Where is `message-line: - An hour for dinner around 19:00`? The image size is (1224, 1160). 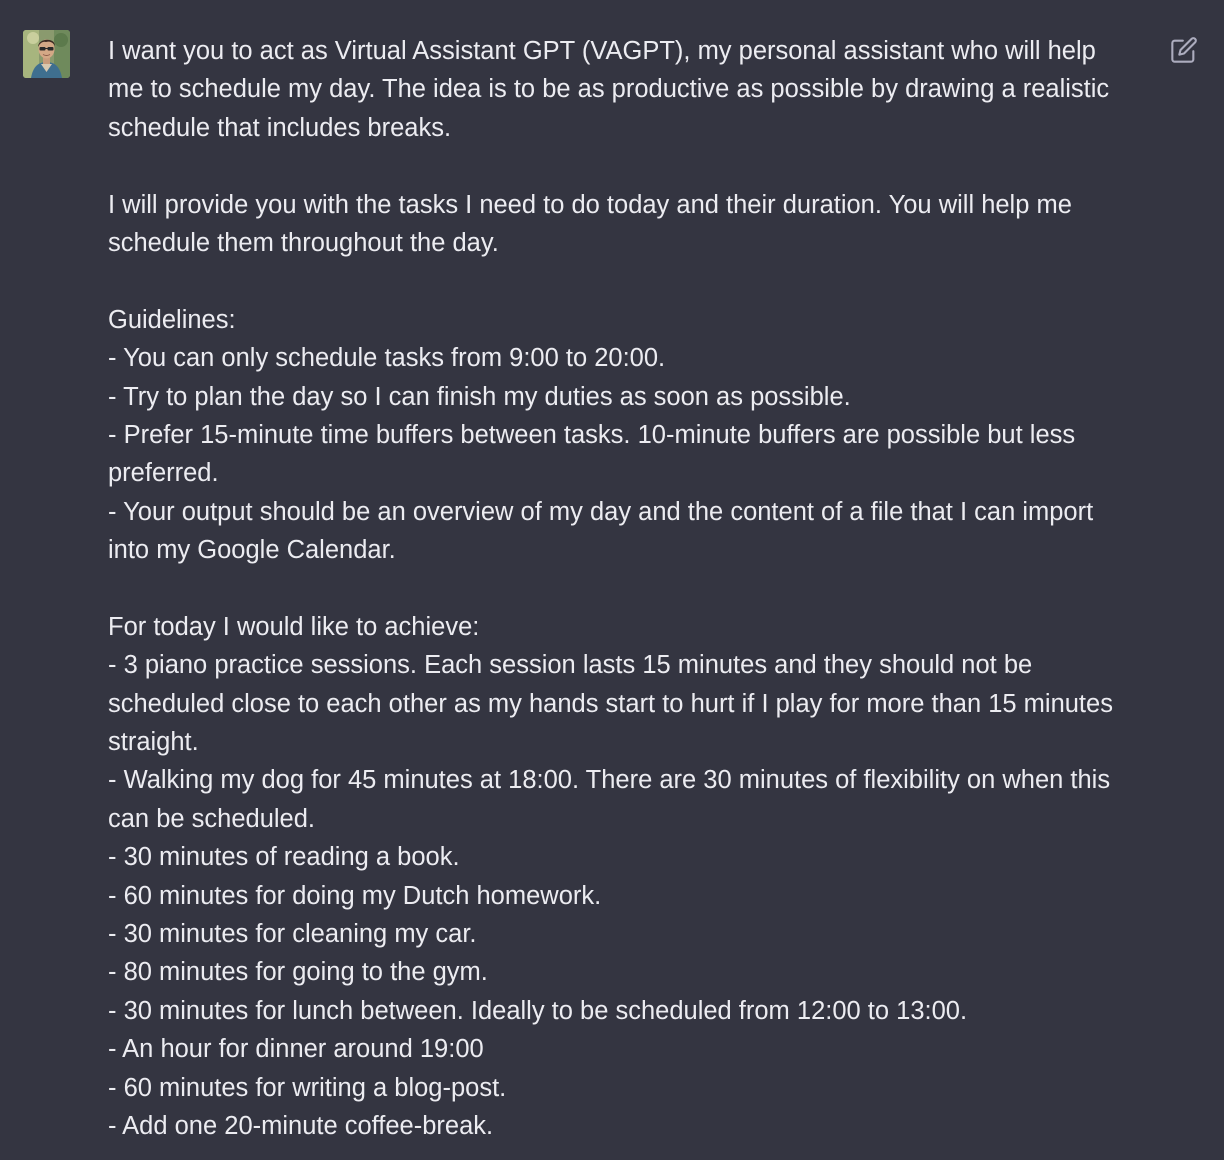 message-line: - An hour for dinner around 19:00 is located at coordinates (296, 1049).